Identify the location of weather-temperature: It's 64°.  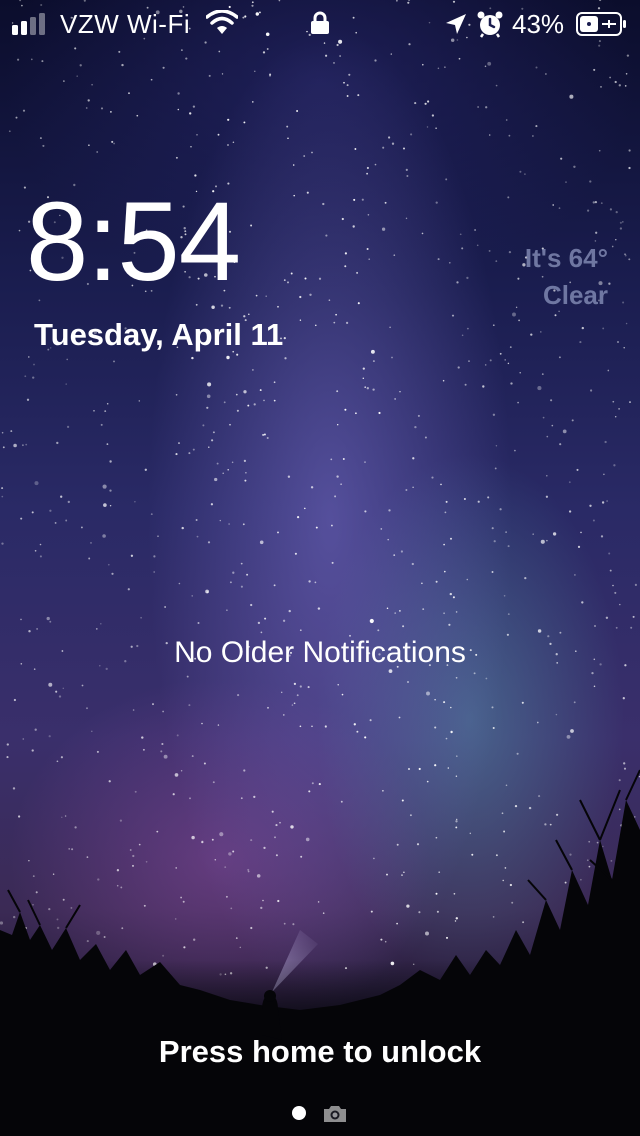
(566, 258).